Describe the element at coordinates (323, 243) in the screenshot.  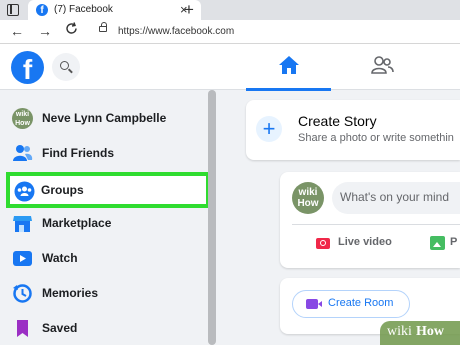
I see `live-video-icon` at that location.